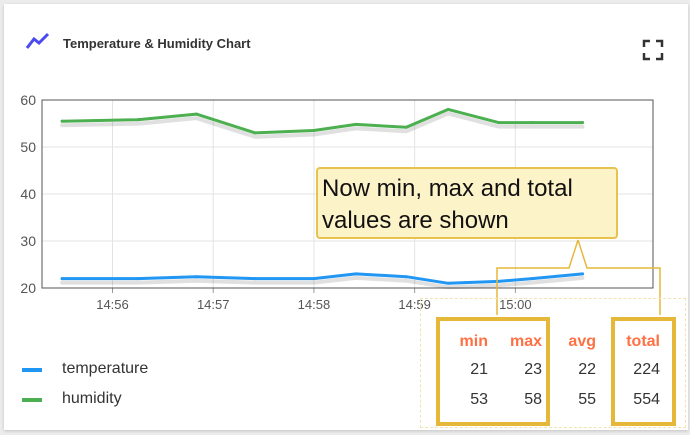 This screenshot has width=690, height=435. Describe the element at coordinates (473, 341) in the screenshot. I see `legend-header-min: min` at that location.